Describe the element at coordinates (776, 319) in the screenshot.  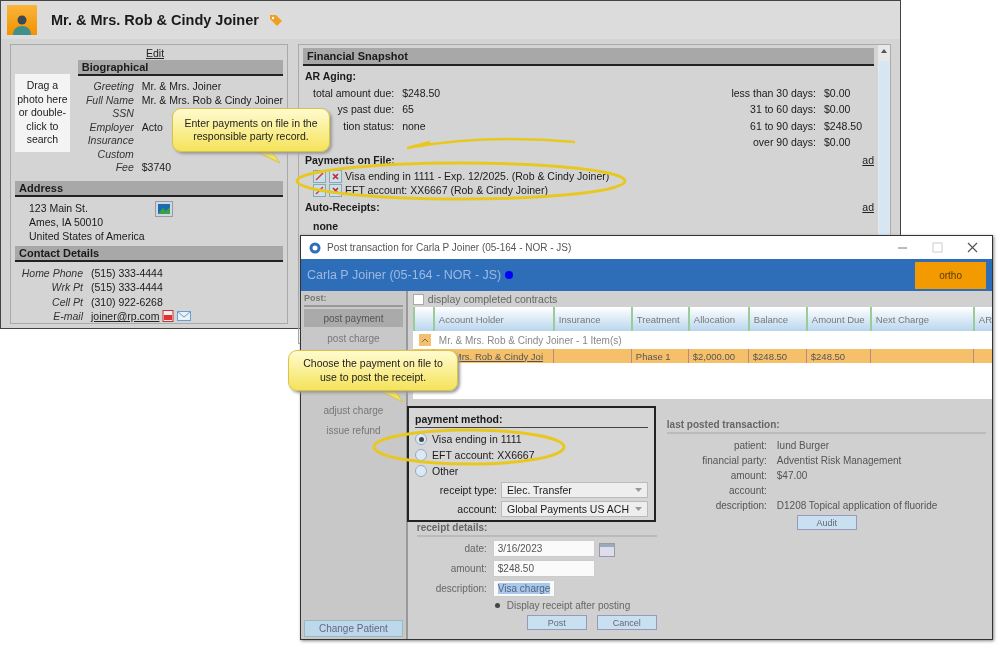
I see `column-header: Balance` at that location.